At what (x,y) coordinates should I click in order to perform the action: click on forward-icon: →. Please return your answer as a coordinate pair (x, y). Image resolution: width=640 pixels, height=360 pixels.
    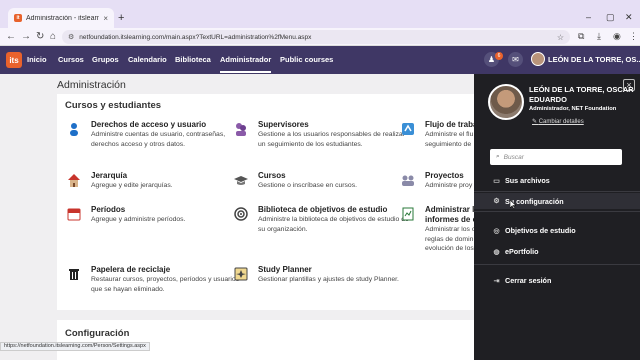
    Looking at the image, I should click on (26, 36).